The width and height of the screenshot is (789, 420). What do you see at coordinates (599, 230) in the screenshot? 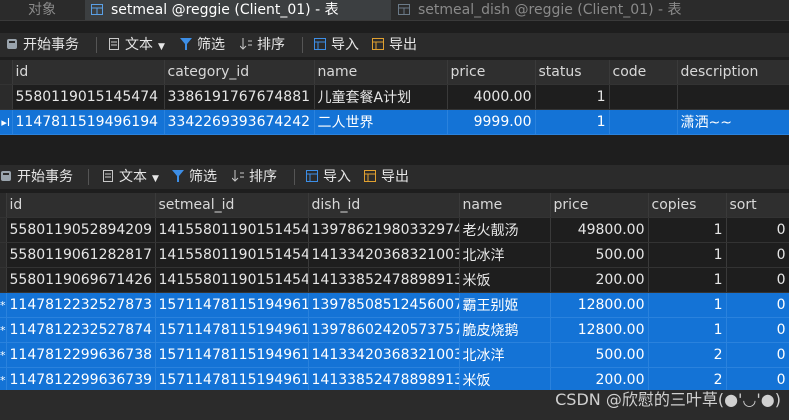
I see `cell-price: 49800.00` at bounding box center [599, 230].